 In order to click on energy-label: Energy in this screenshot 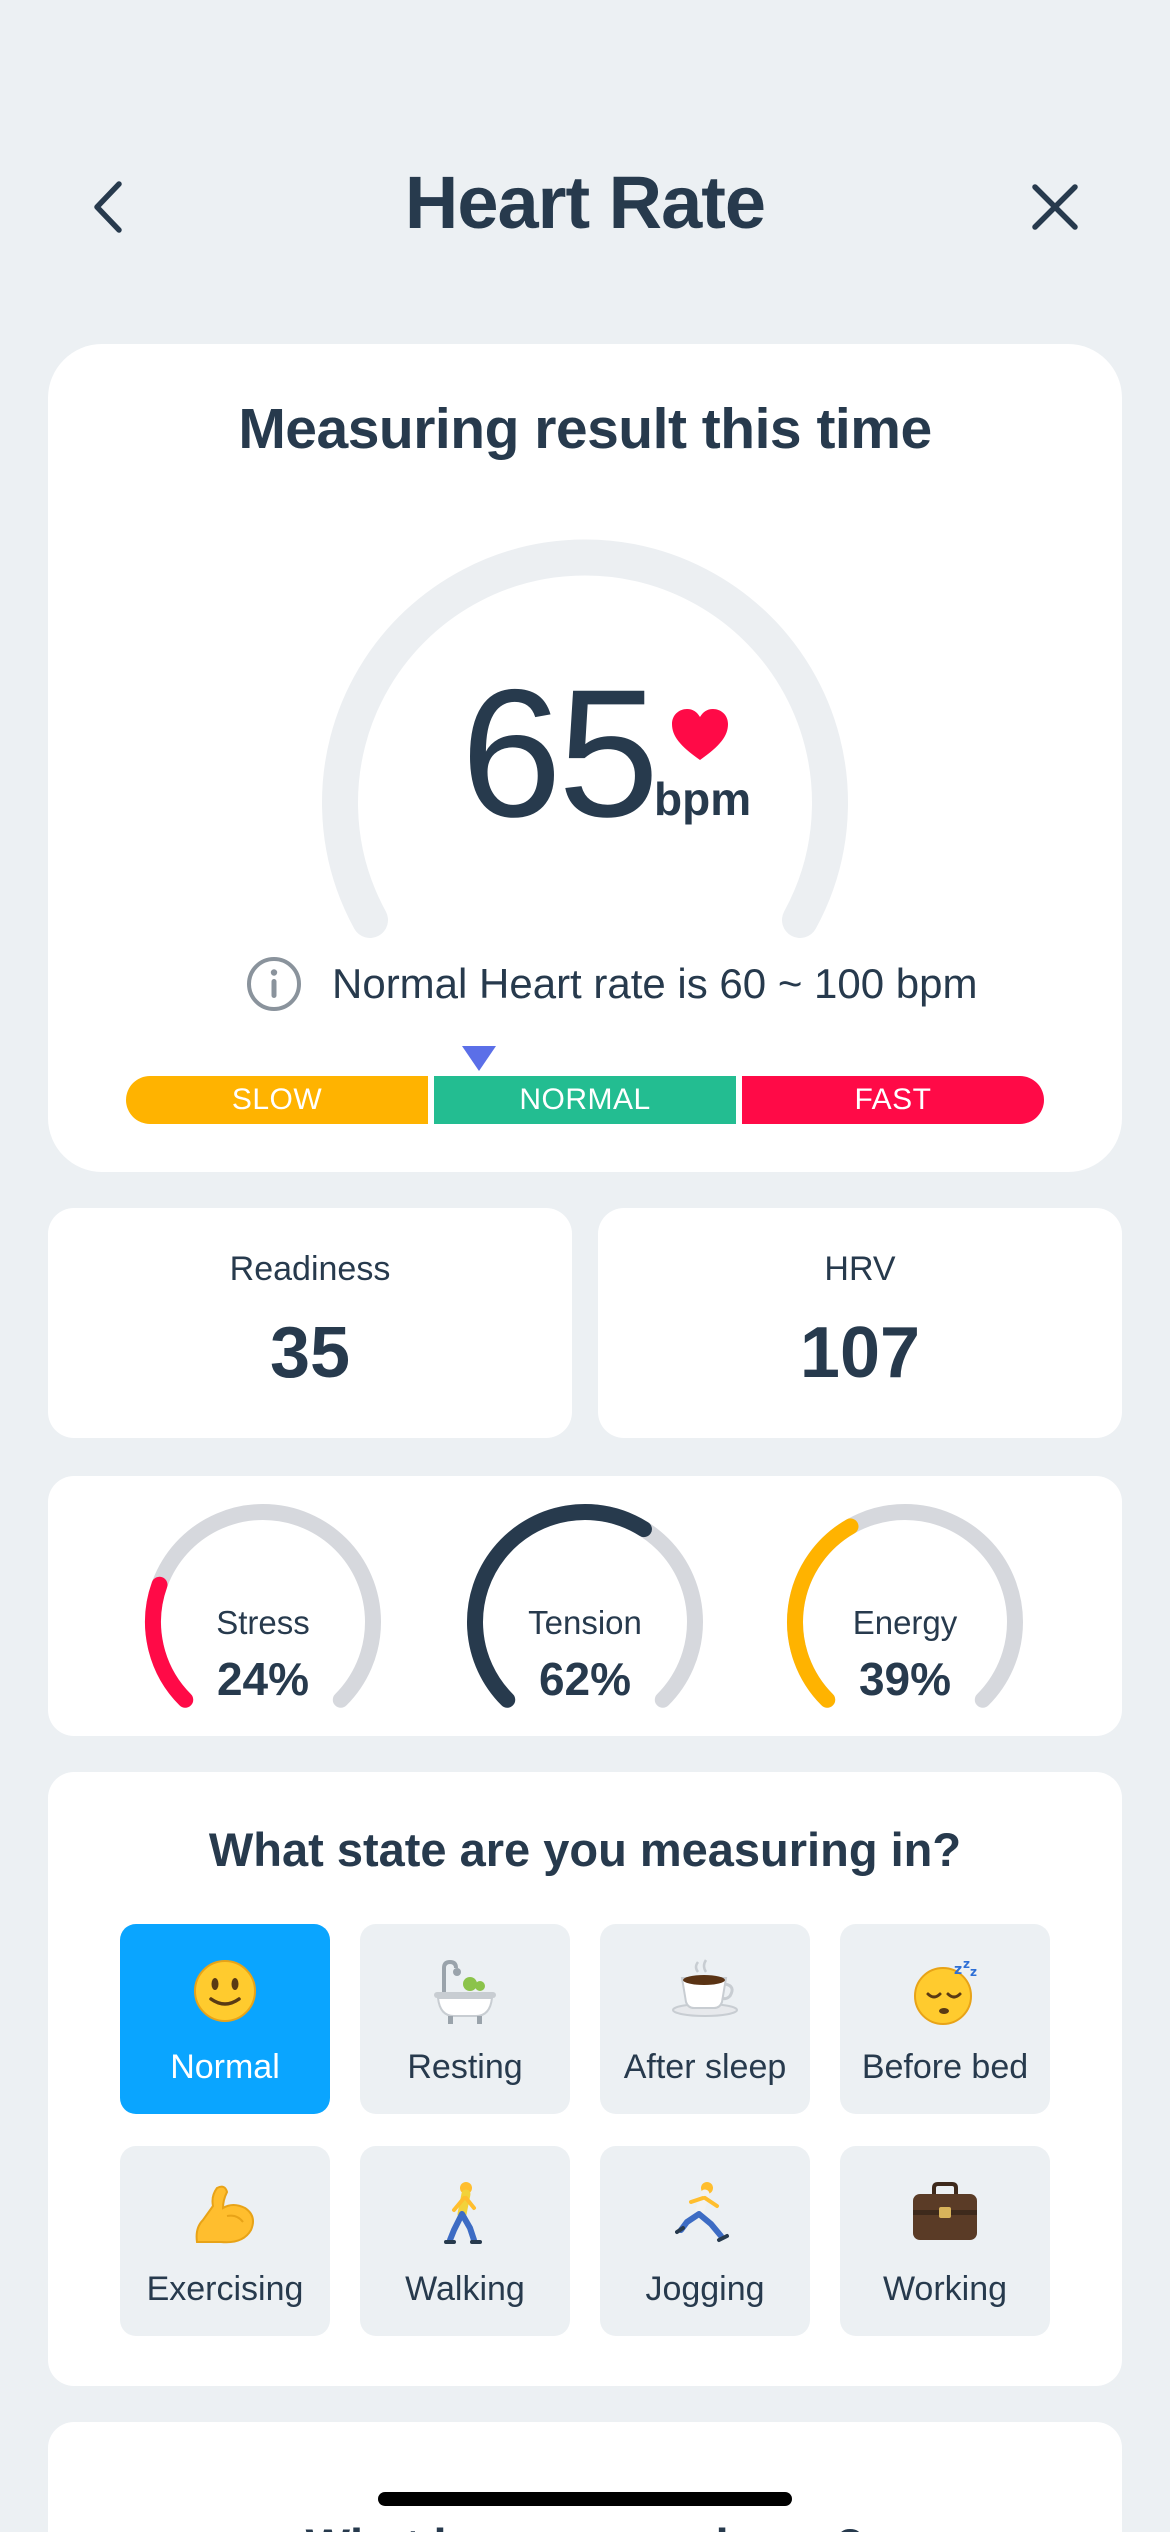, I will do `click(905, 1622)`.